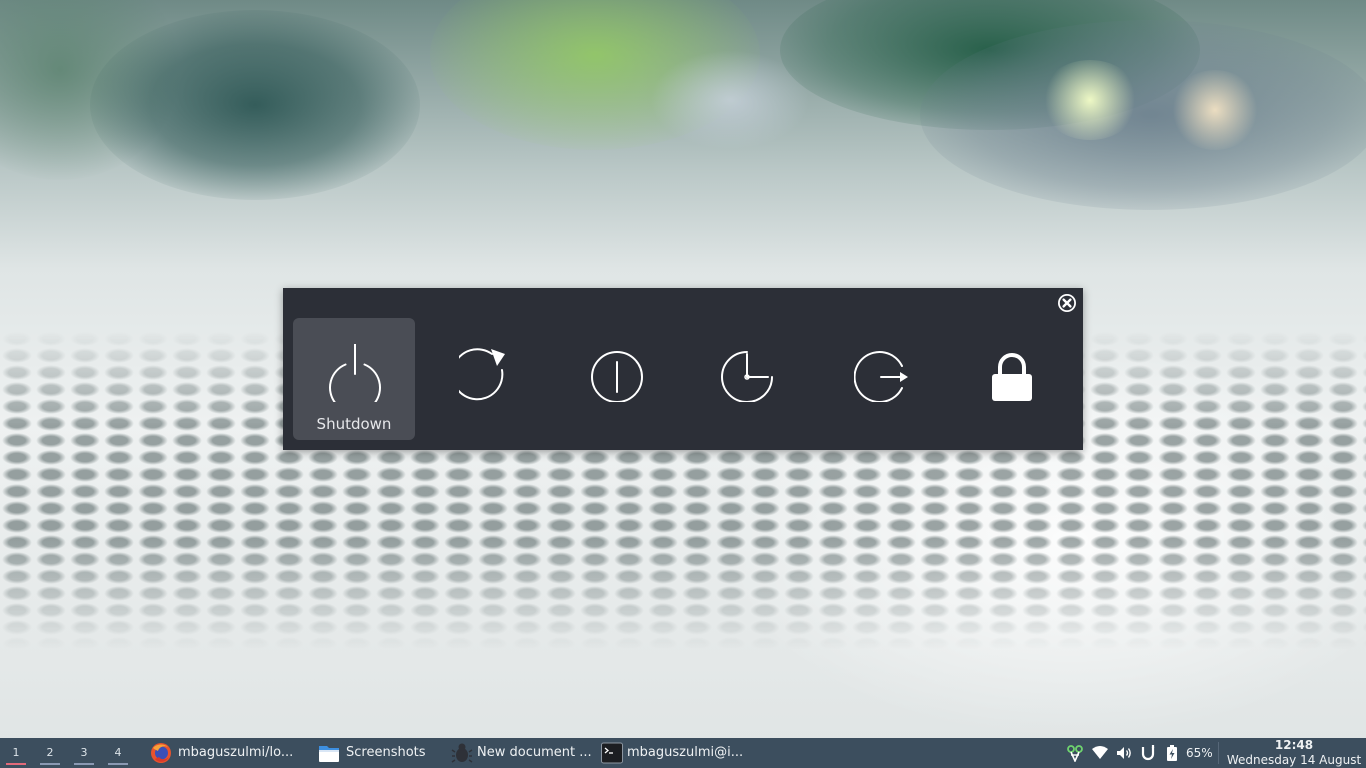 Image resolution: width=1366 pixels, height=768 pixels. I want to click on logout-dialog: Shutdown, so click(683, 369).